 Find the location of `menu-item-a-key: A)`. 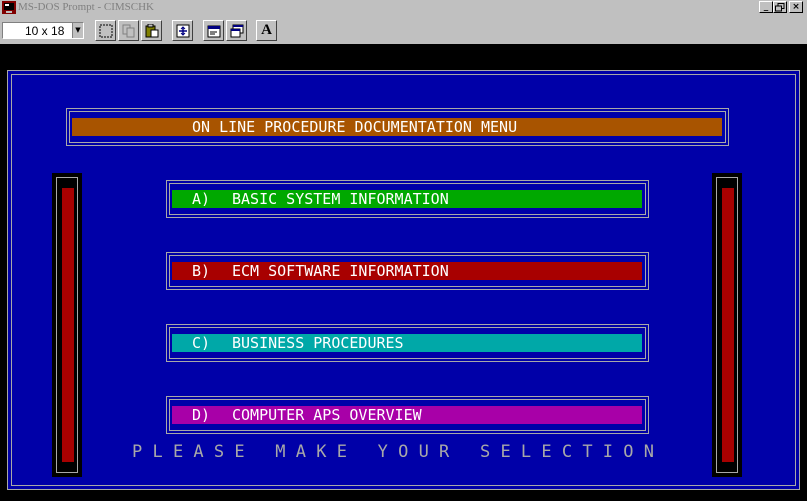

menu-item-a-key: A) is located at coordinates (201, 199).